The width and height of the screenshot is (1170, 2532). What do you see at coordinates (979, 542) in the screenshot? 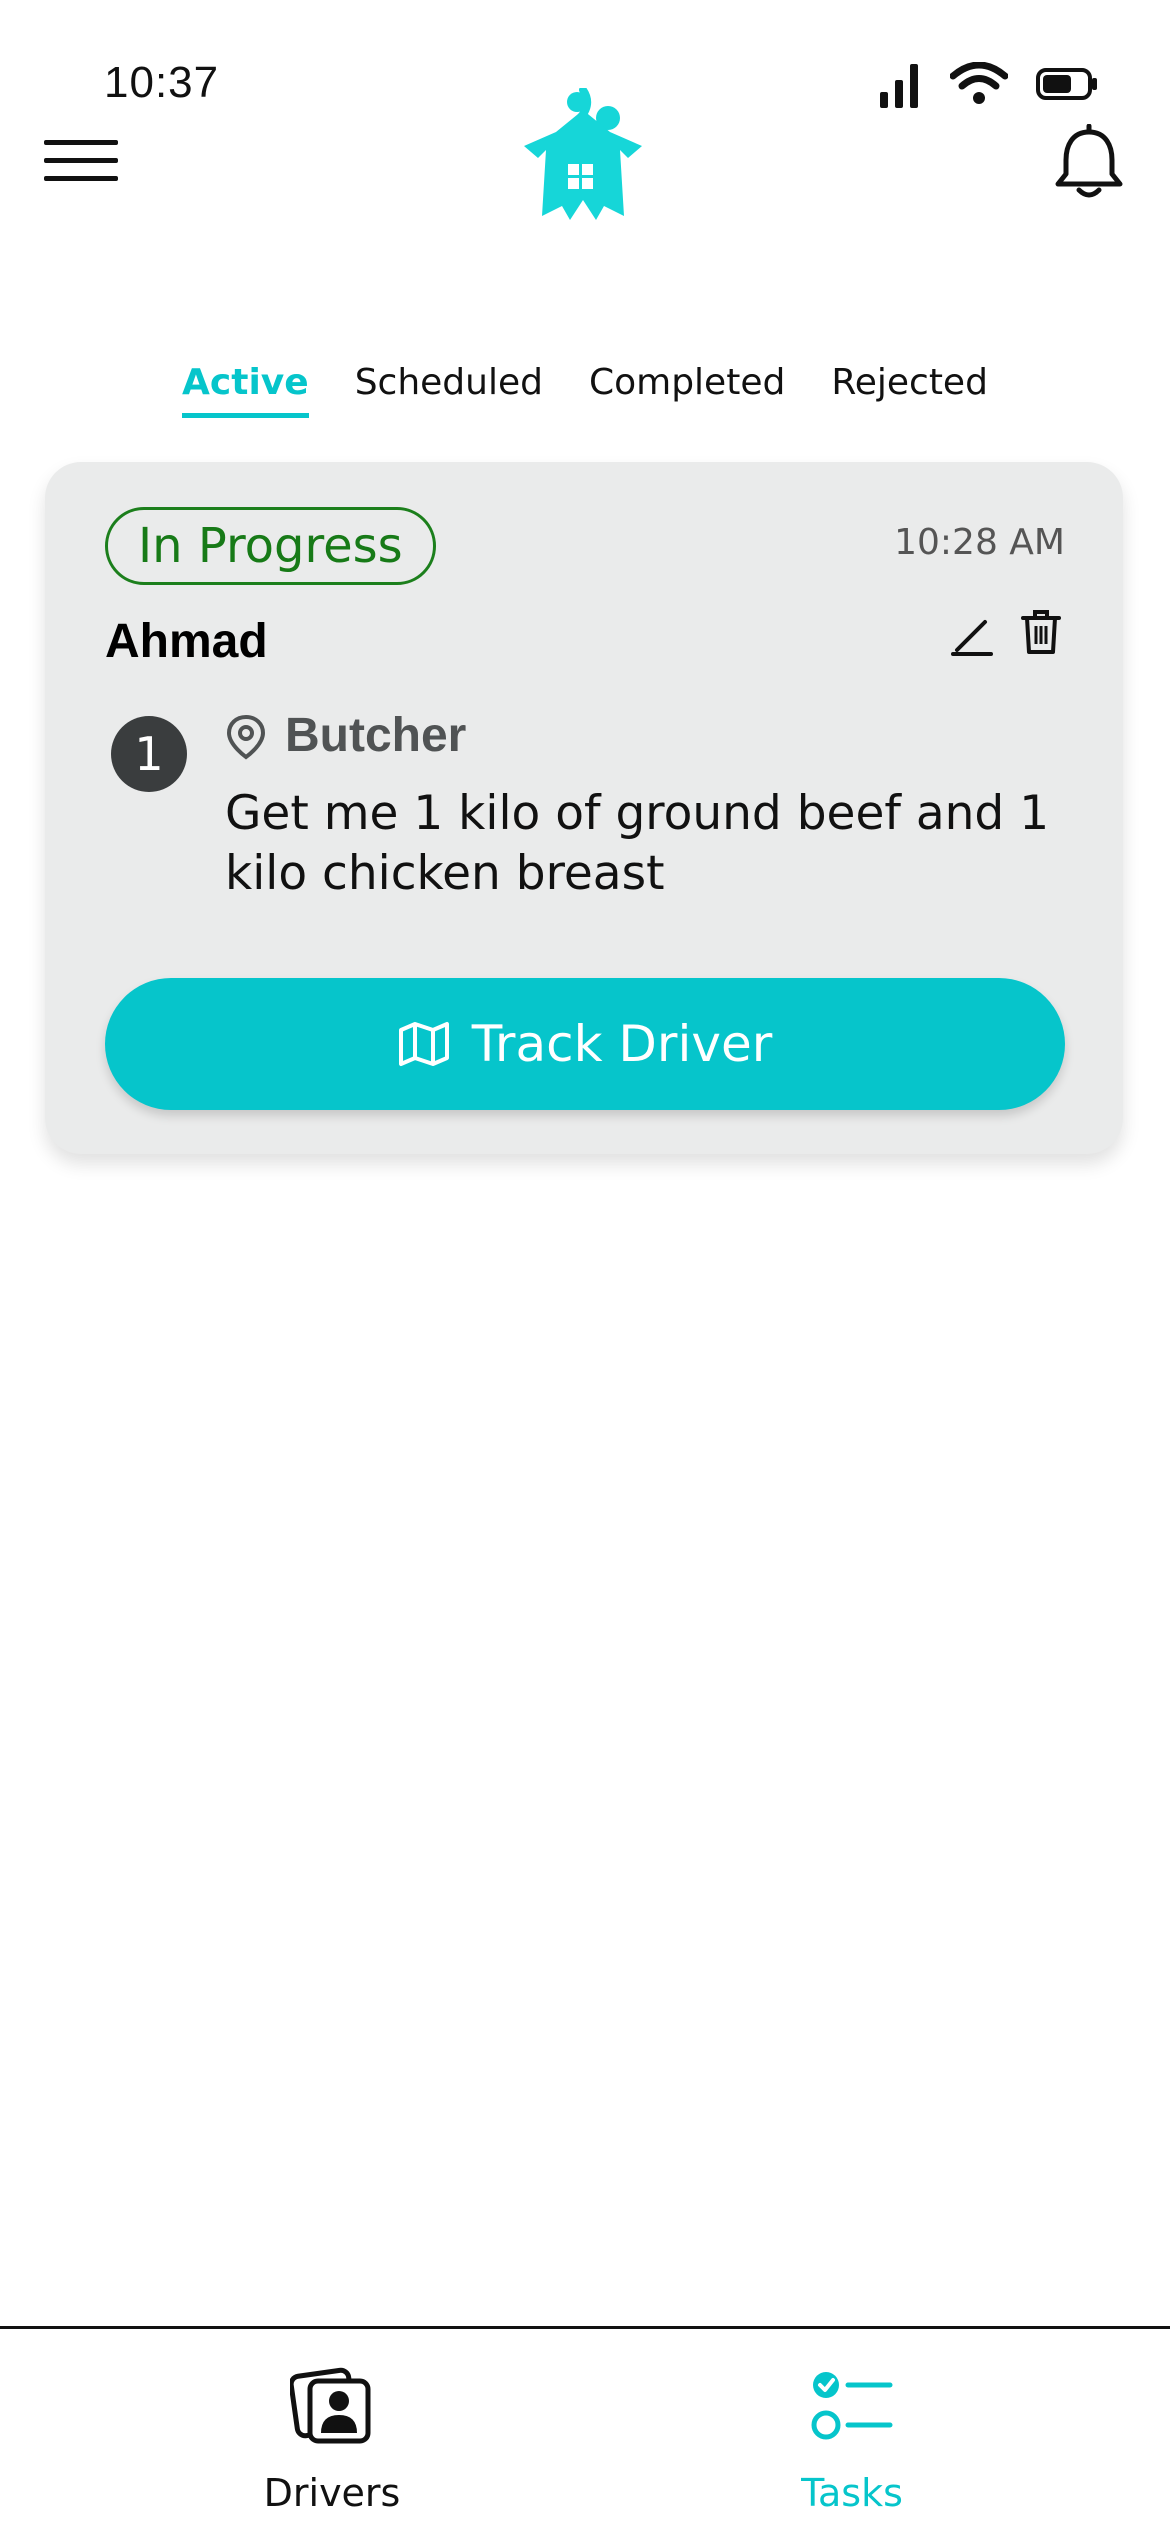
I see `task-time: 10:28 AM` at bounding box center [979, 542].